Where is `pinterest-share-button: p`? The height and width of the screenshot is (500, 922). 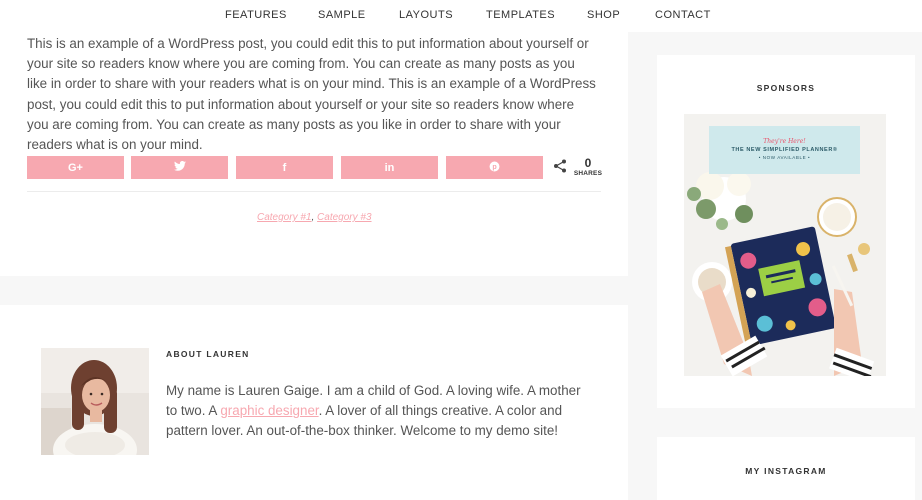
pinterest-share-button: p is located at coordinates (494, 167).